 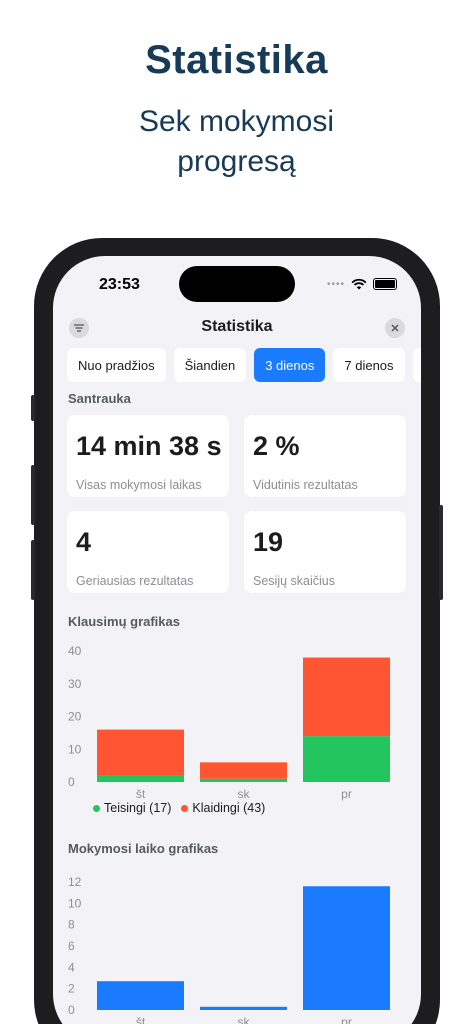 I want to click on bar-time-sk, so click(x=243, y=1008).